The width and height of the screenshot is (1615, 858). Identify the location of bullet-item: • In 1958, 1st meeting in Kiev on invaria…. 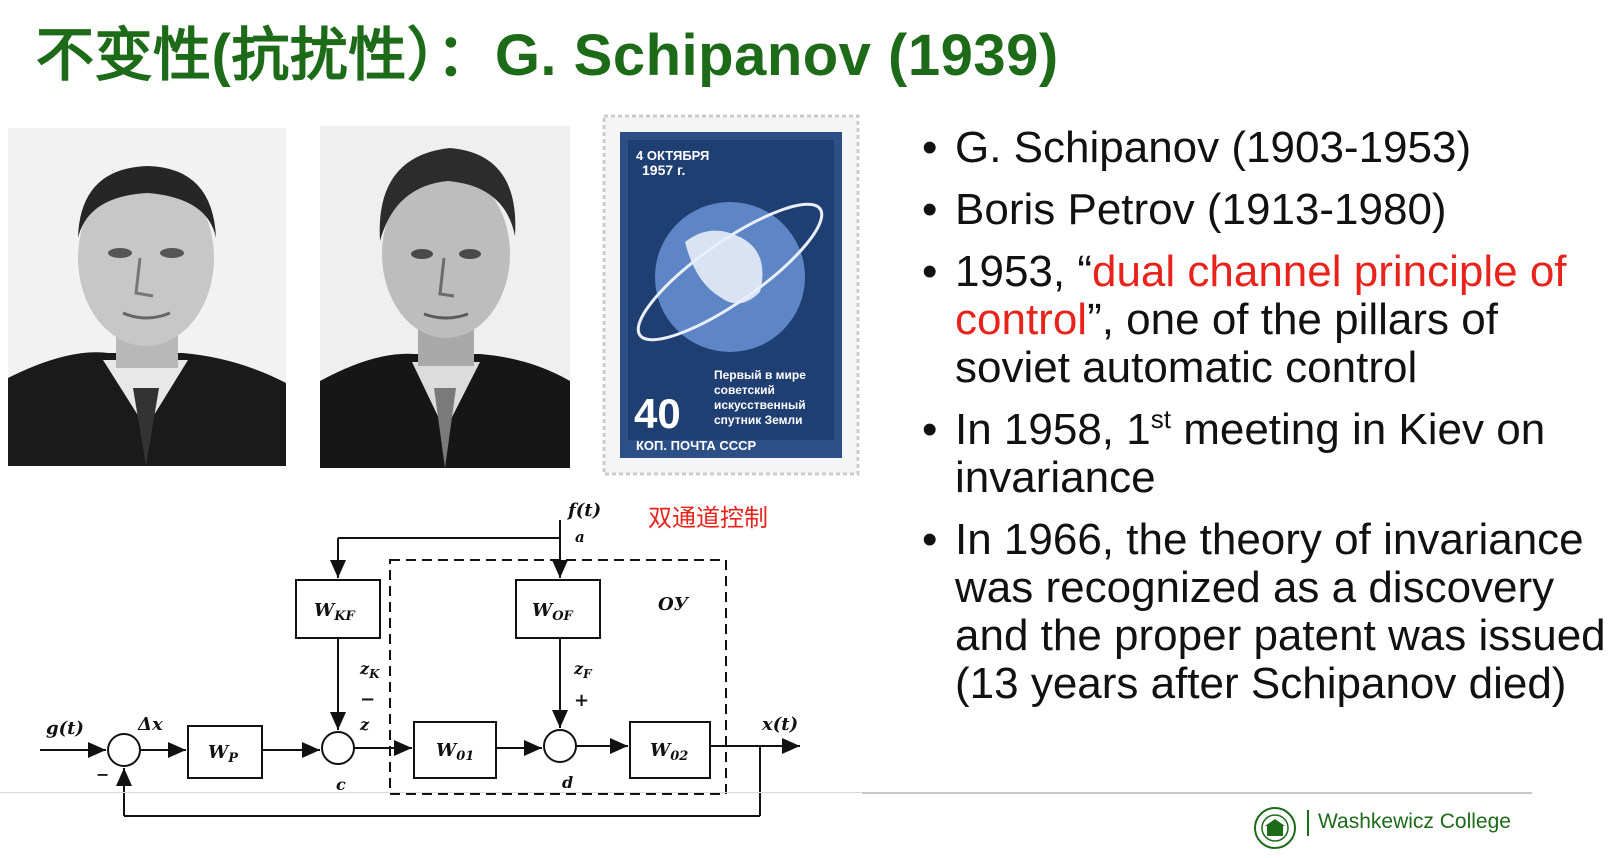
(1267, 454).